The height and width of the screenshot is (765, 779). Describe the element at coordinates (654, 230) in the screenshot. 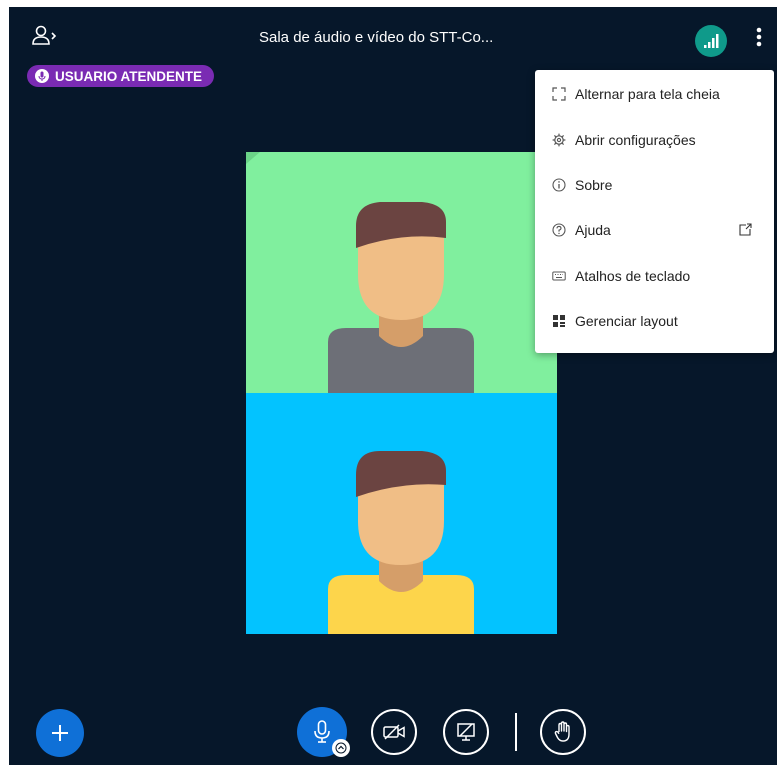

I see `menu-item-help: Ajuda` at that location.